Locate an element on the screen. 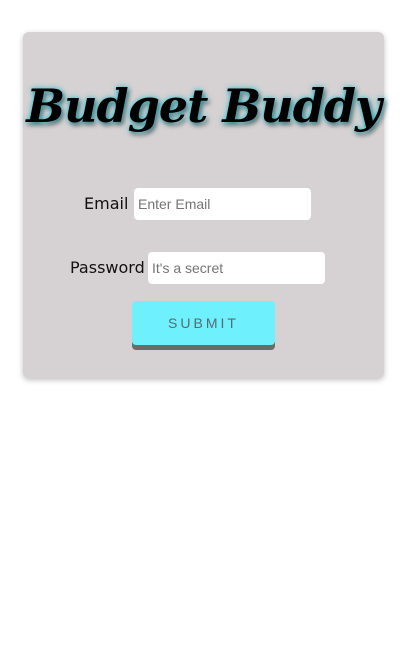 The height and width of the screenshot is (672, 406). app-title: Budget Buddy is located at coordinates (204, 106).